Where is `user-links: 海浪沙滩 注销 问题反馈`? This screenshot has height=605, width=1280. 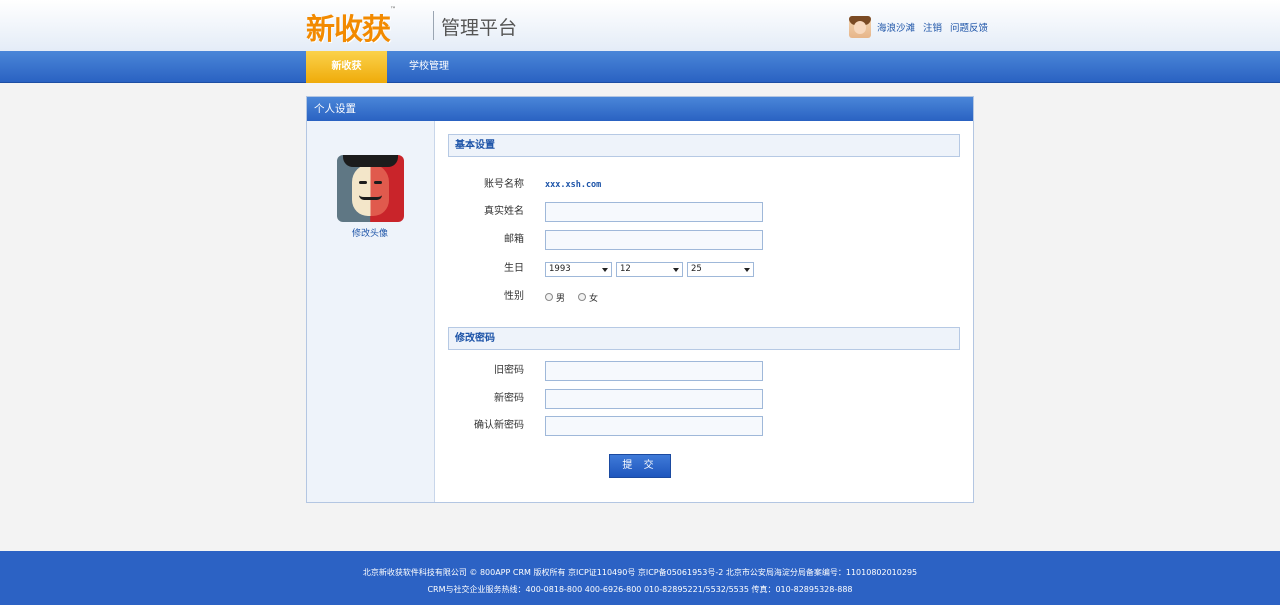
user-links: 海浪沙滩 注销 问题反馈 is located at coordinates (936, 27).